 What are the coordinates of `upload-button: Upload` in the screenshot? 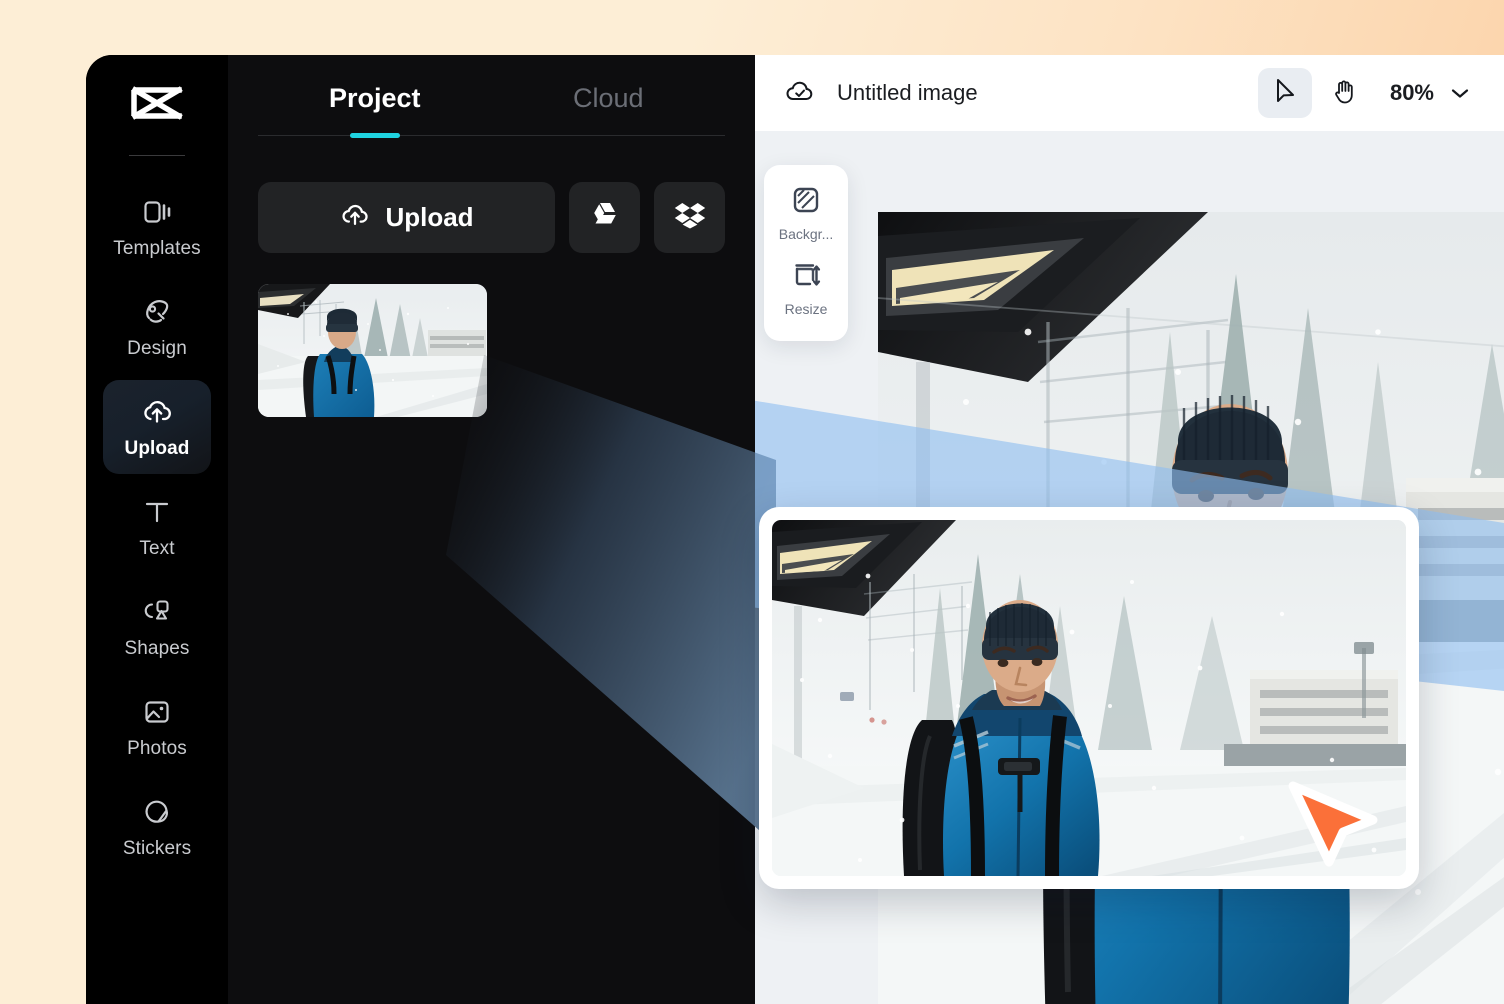 It's located at (406, 217).